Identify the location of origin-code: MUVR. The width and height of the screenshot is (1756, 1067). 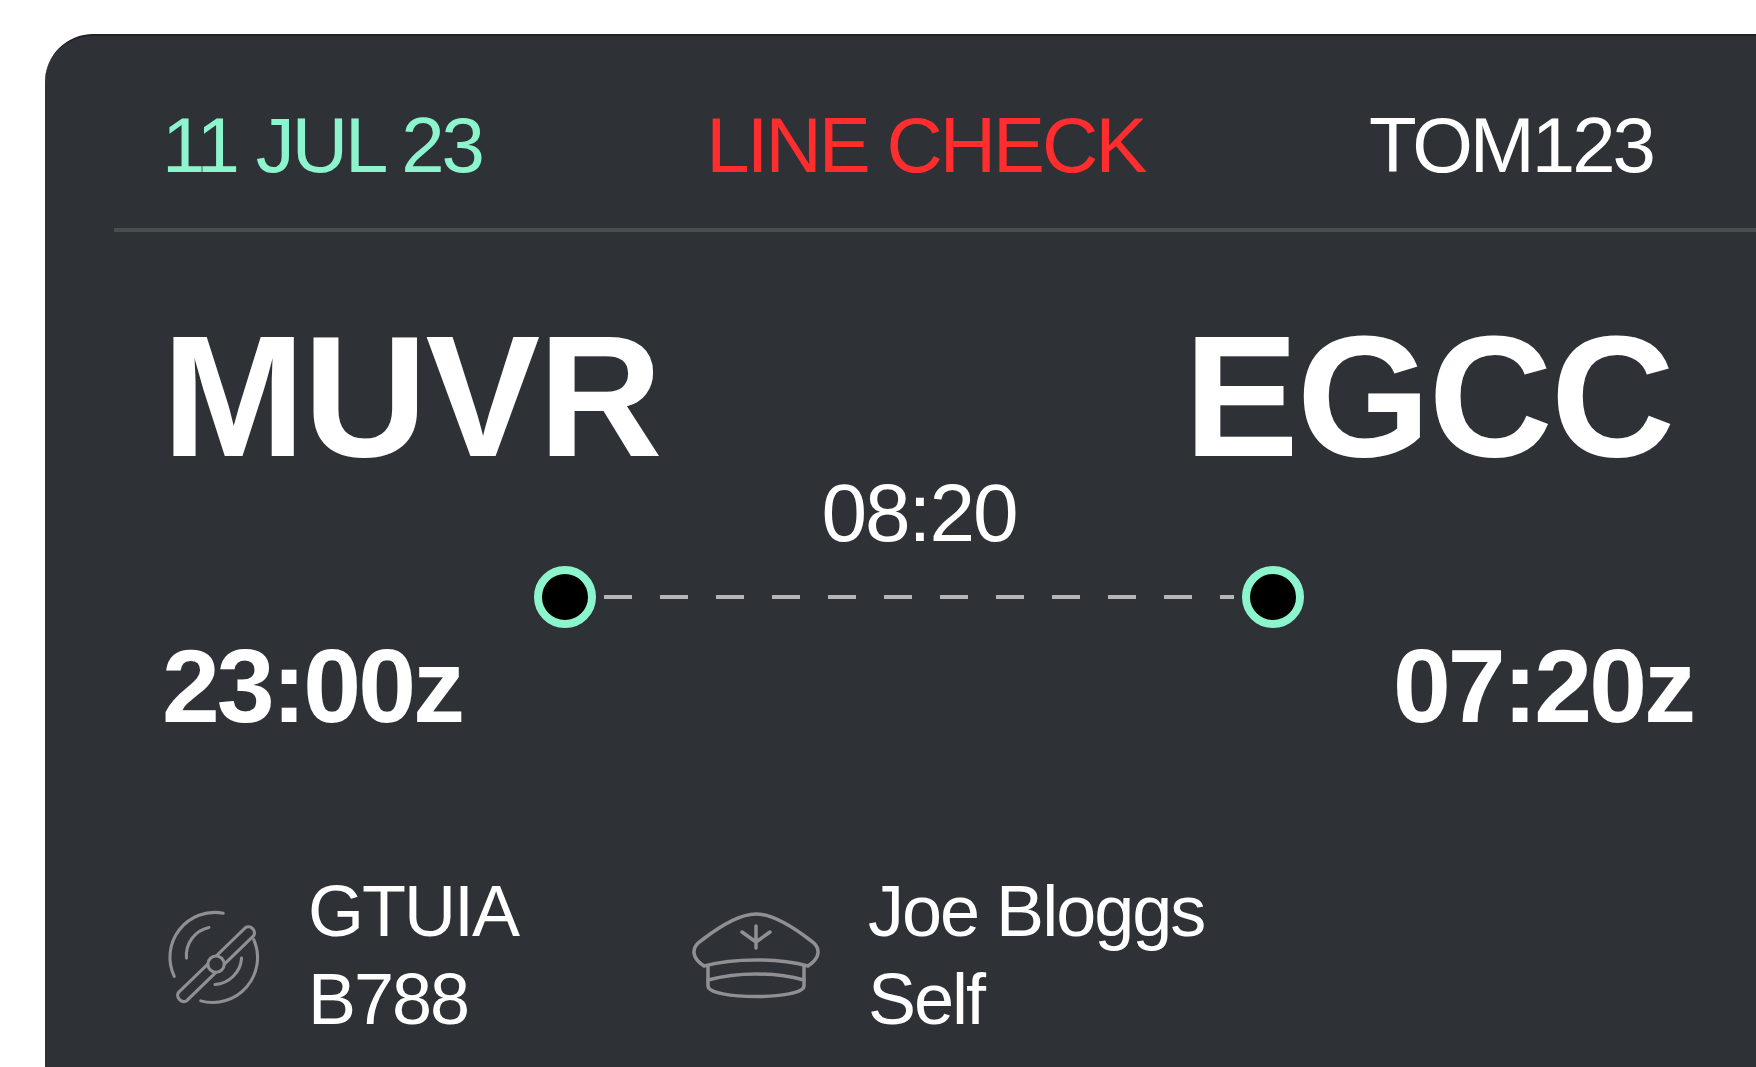
(411, 396).